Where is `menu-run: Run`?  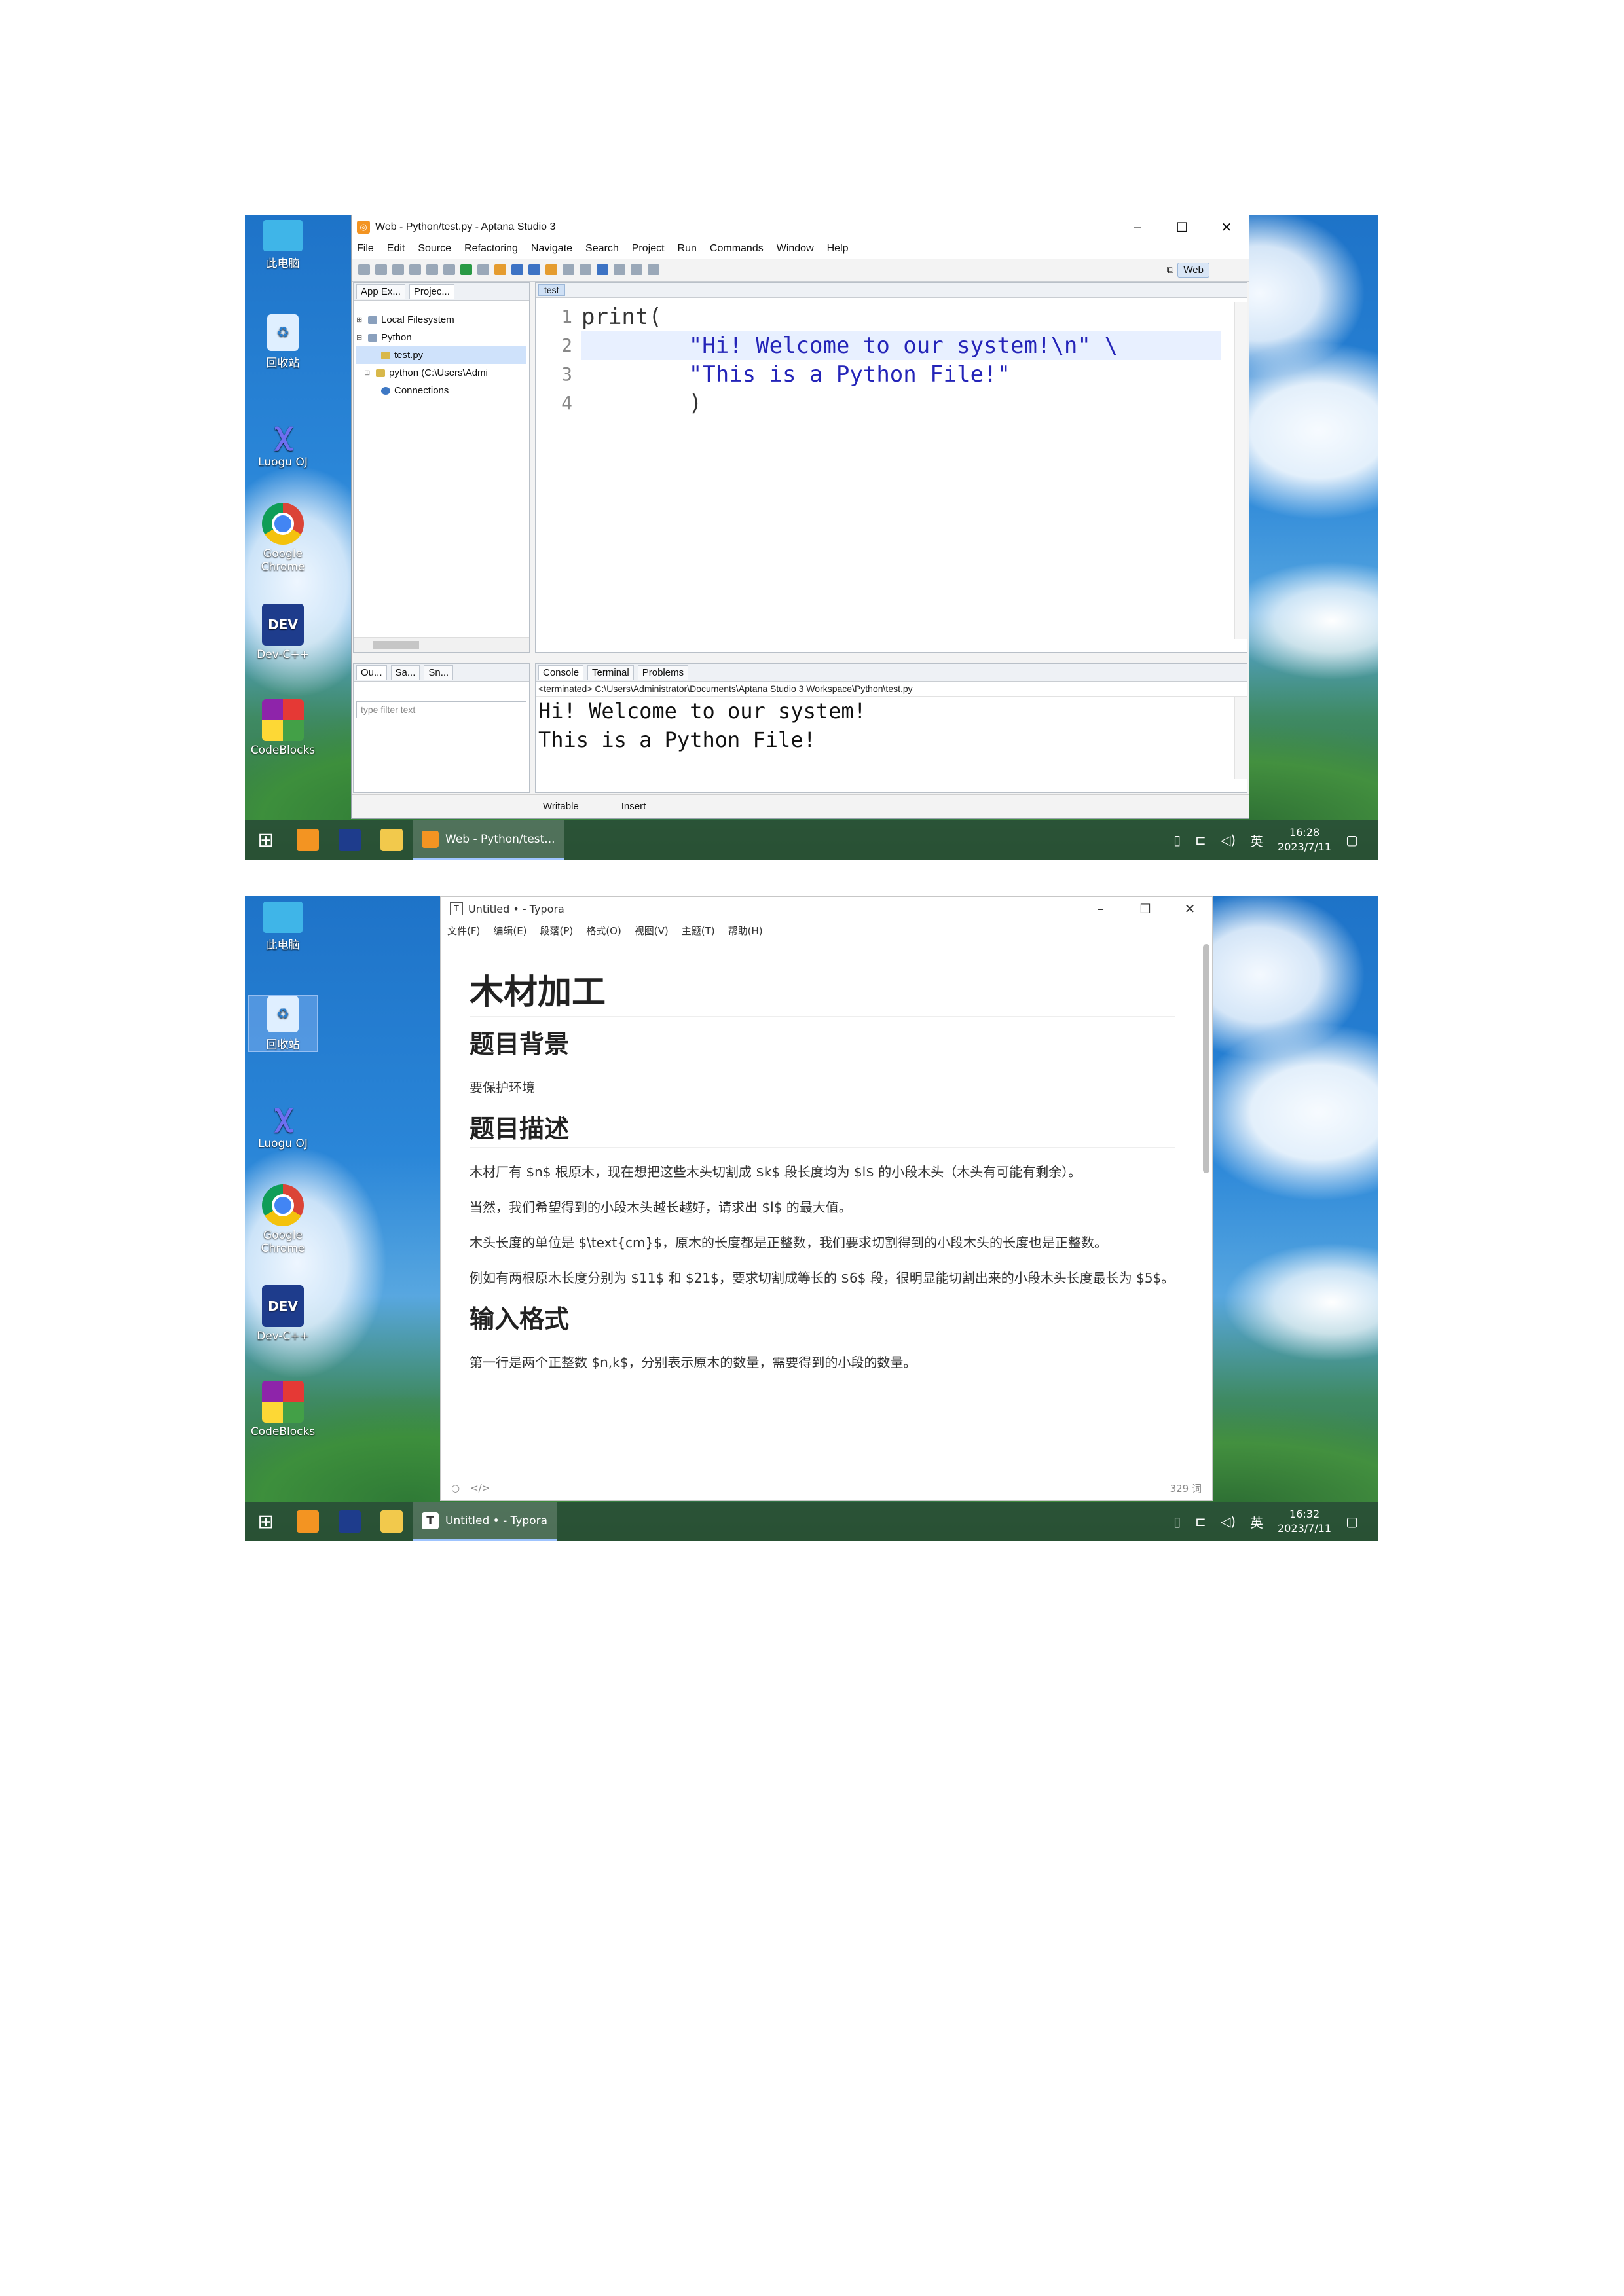 menu-run: Run is located at coordinates (687, 249).